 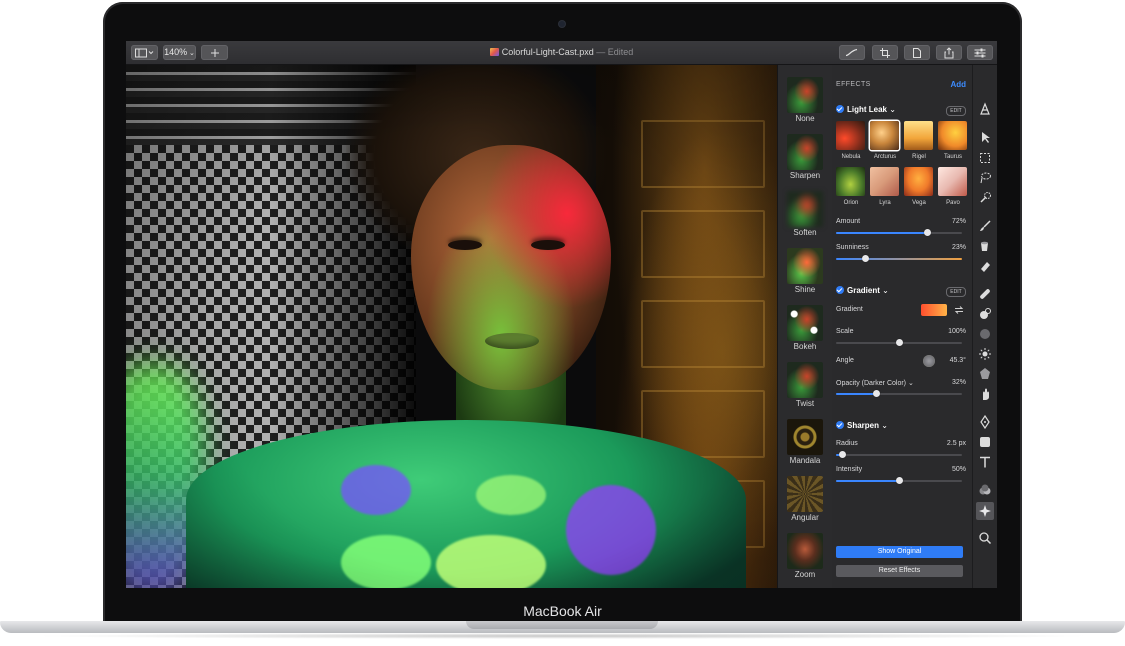 I want to click on gradient-section-title: Gradient ⌄, so click(x=862, y=290).